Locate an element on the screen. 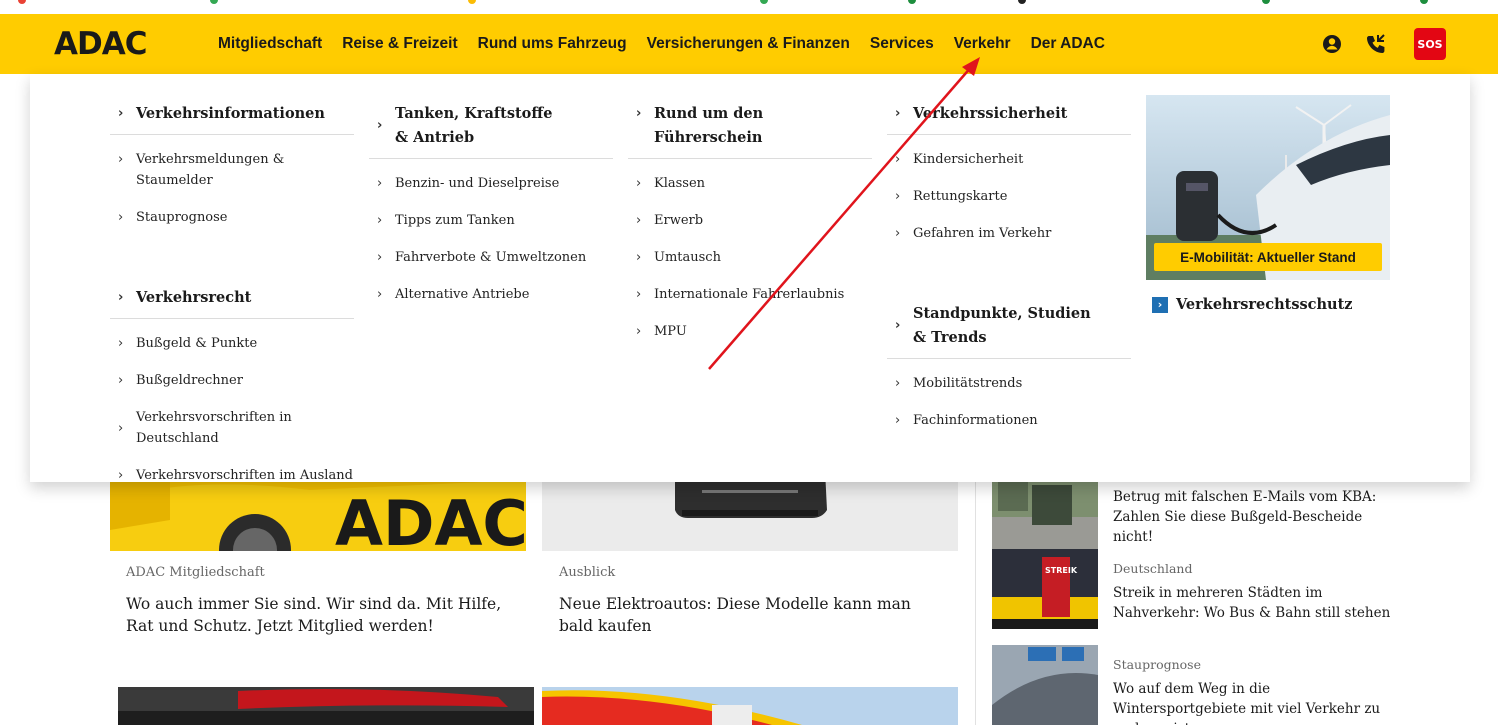 The height and width of the screenshot is (725, 1498). nav-item-services: Services is located at coordinates (902, 44).